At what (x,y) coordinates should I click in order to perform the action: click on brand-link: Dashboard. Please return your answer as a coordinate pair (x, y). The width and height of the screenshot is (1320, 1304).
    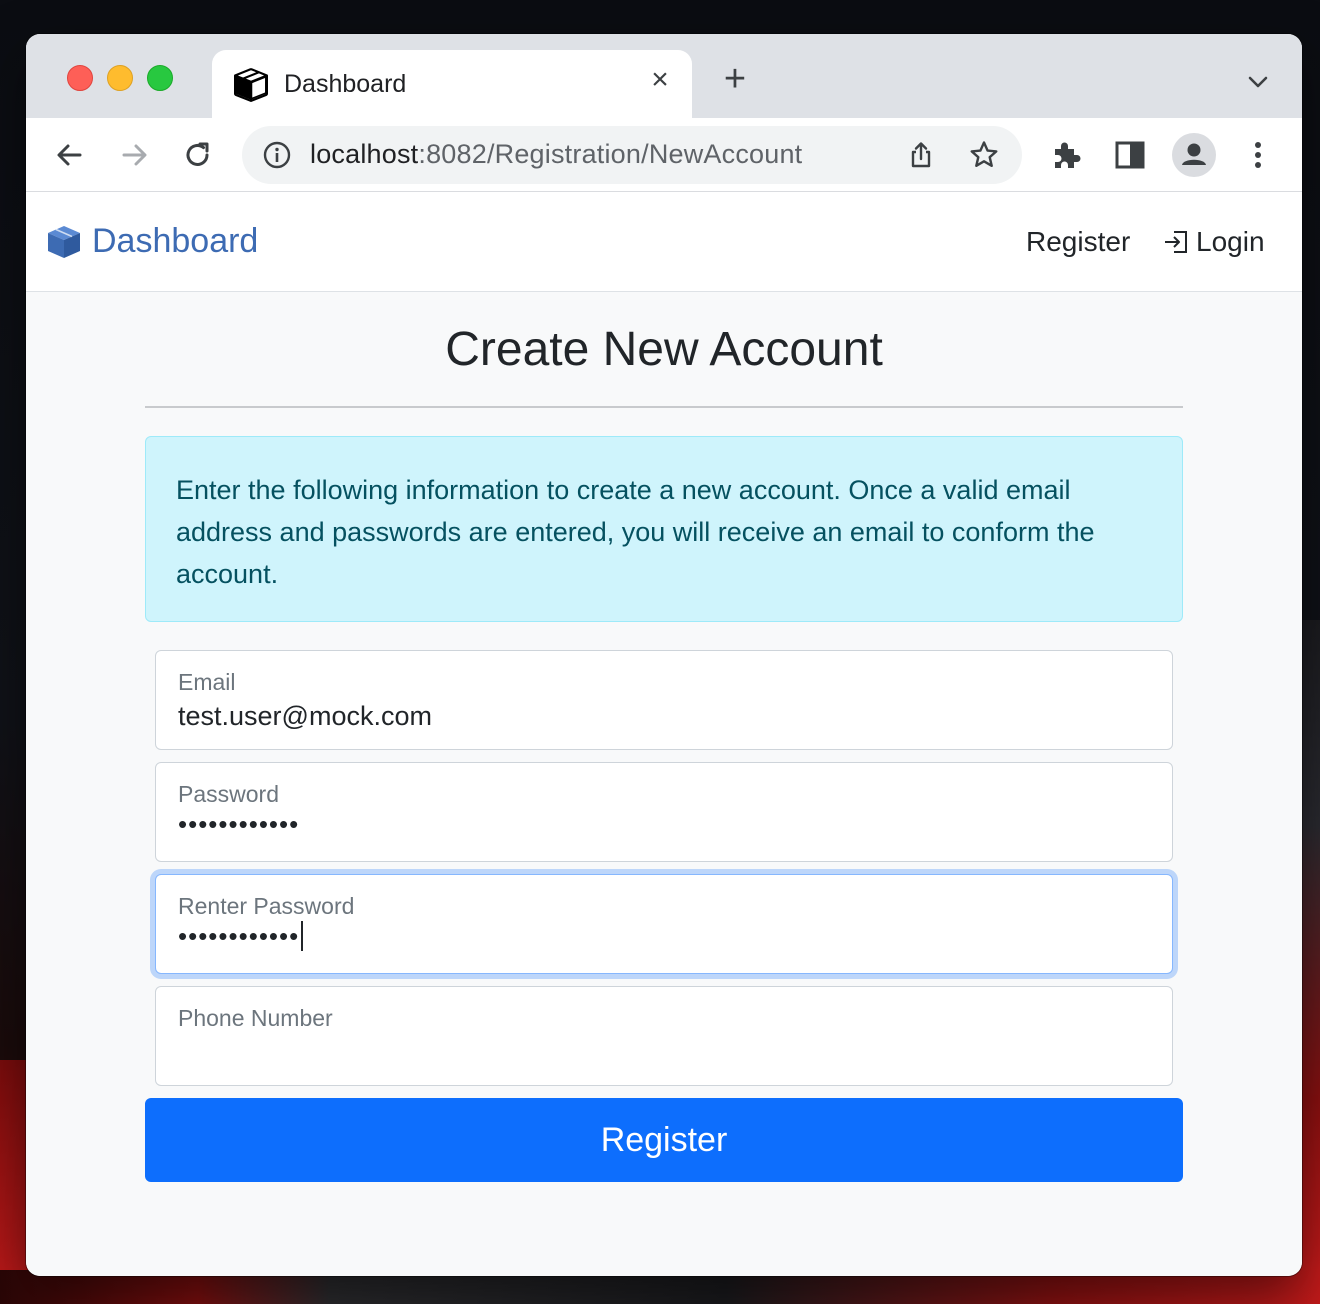
    Looking at the image, I should click on (152, 241).